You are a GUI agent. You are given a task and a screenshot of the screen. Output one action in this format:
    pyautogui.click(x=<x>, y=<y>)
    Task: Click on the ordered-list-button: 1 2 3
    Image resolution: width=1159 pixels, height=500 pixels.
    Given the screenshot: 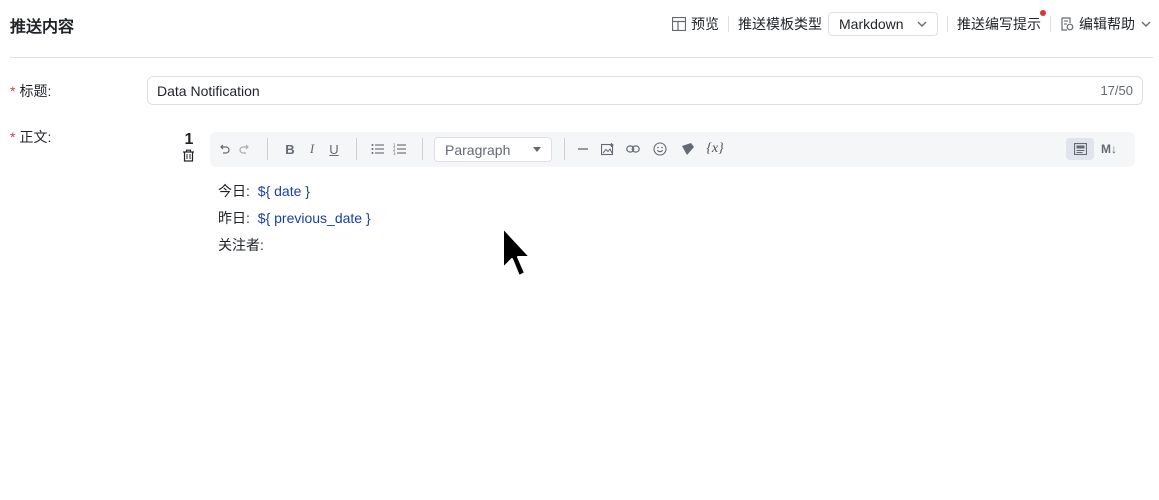 What is the action you would take?
    pyautogui.click(x=400, y=149)
    